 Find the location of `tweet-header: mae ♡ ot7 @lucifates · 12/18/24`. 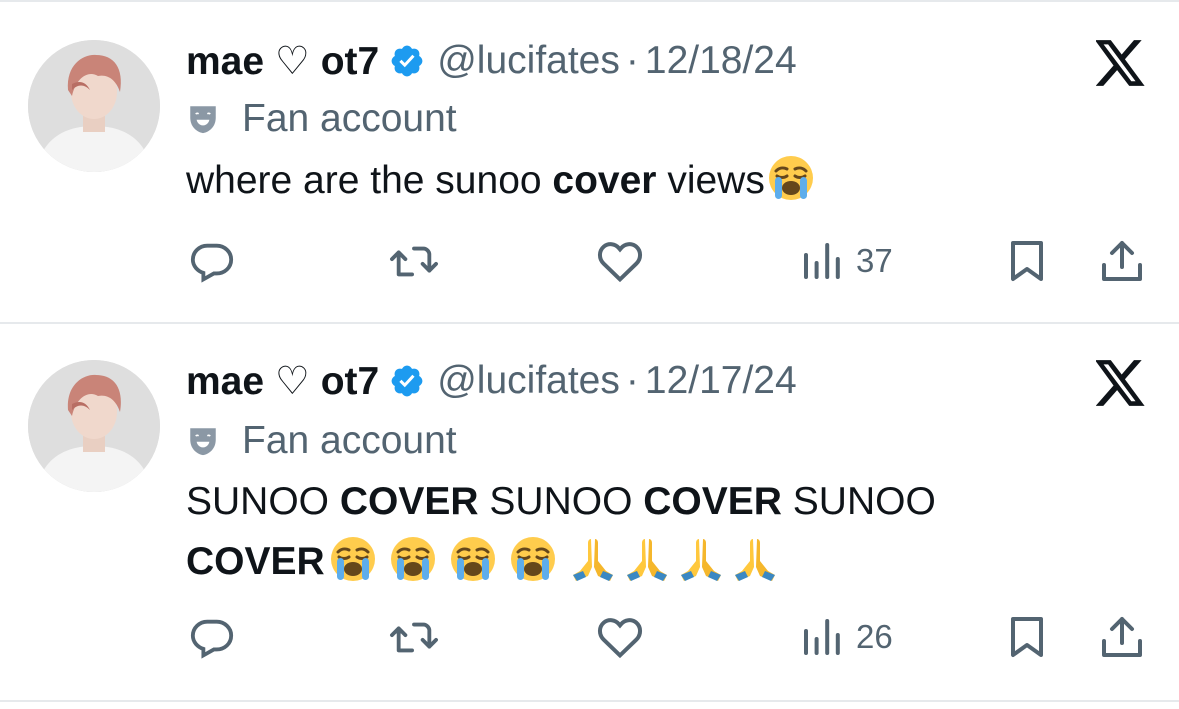

tweet-header: mae ♡ ot7 @lucifates · 12/18/24 is located at coordinates (491, 61).